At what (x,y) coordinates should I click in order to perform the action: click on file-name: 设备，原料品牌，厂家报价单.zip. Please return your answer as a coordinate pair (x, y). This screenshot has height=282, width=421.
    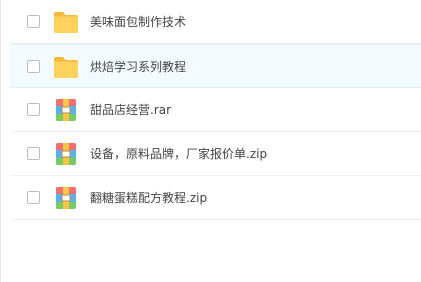
    Looking at the image, I should click on (178, 154).